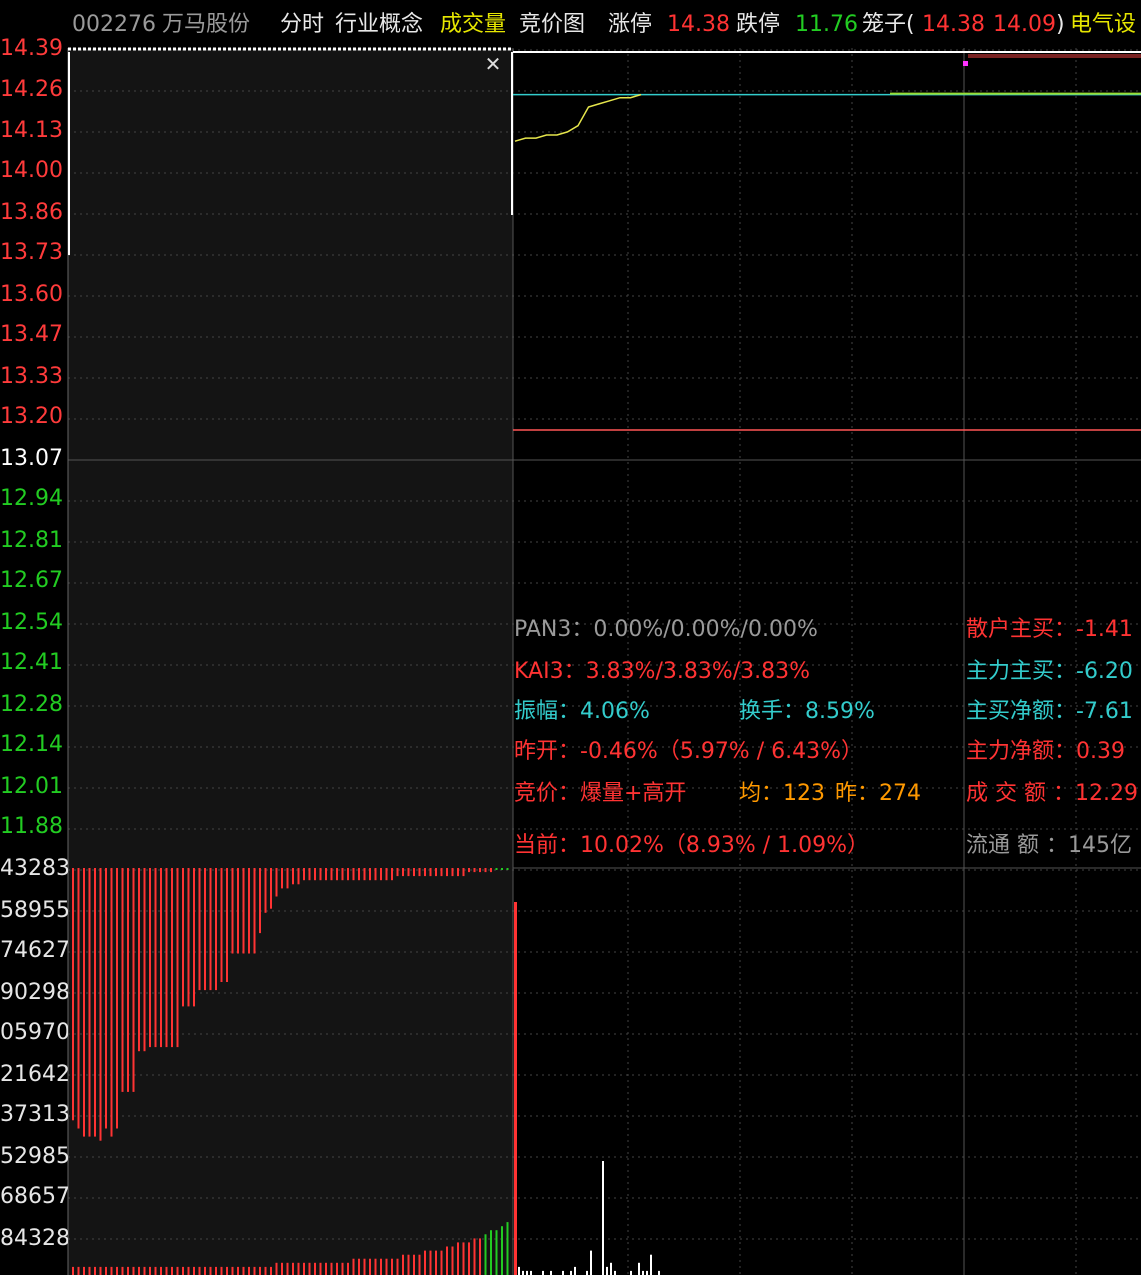  Describe the element at coordinates (582, 711) in the screenshot. I see `amplitude-stat: 振幅：4.06%` at that location.